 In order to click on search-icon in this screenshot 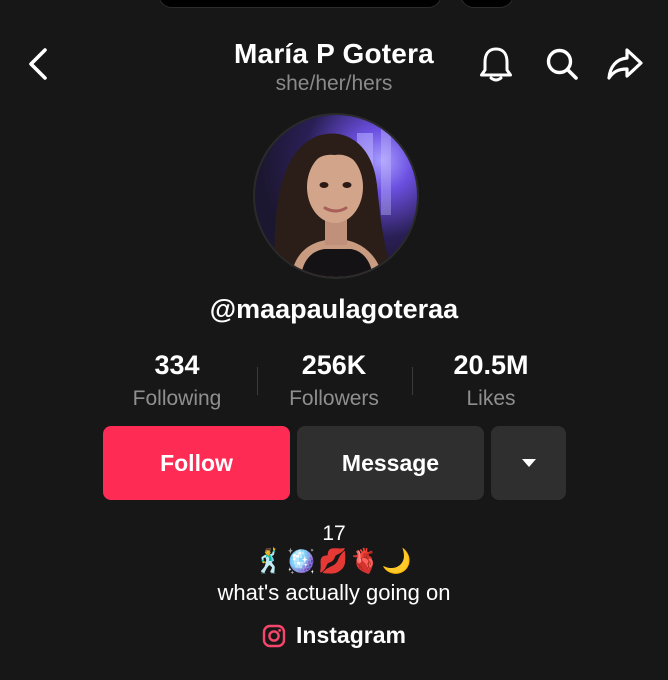, I will do `click(562, 64)`.